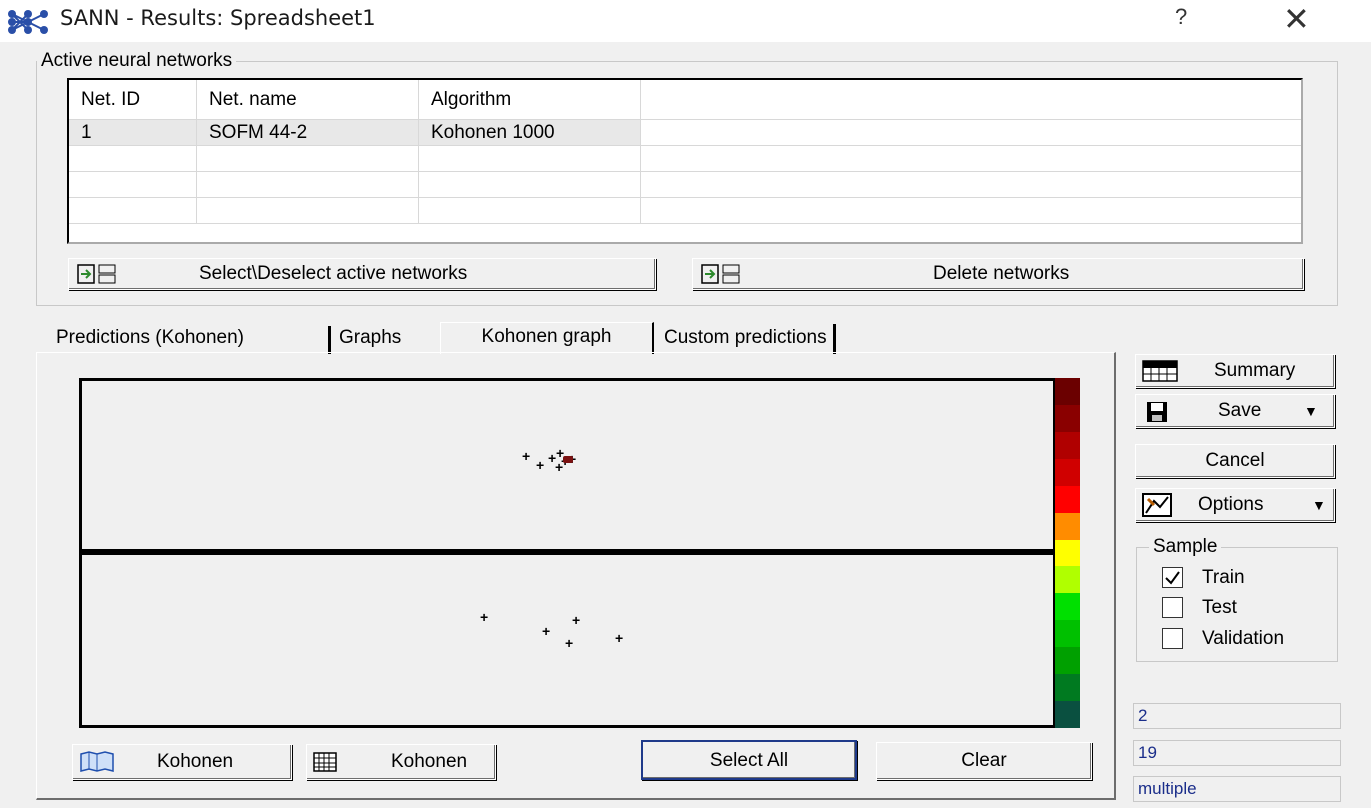 The width and height of the screenshot is (1371, 808). I want to click on readout-field-1: 2, so click(1237, 716).